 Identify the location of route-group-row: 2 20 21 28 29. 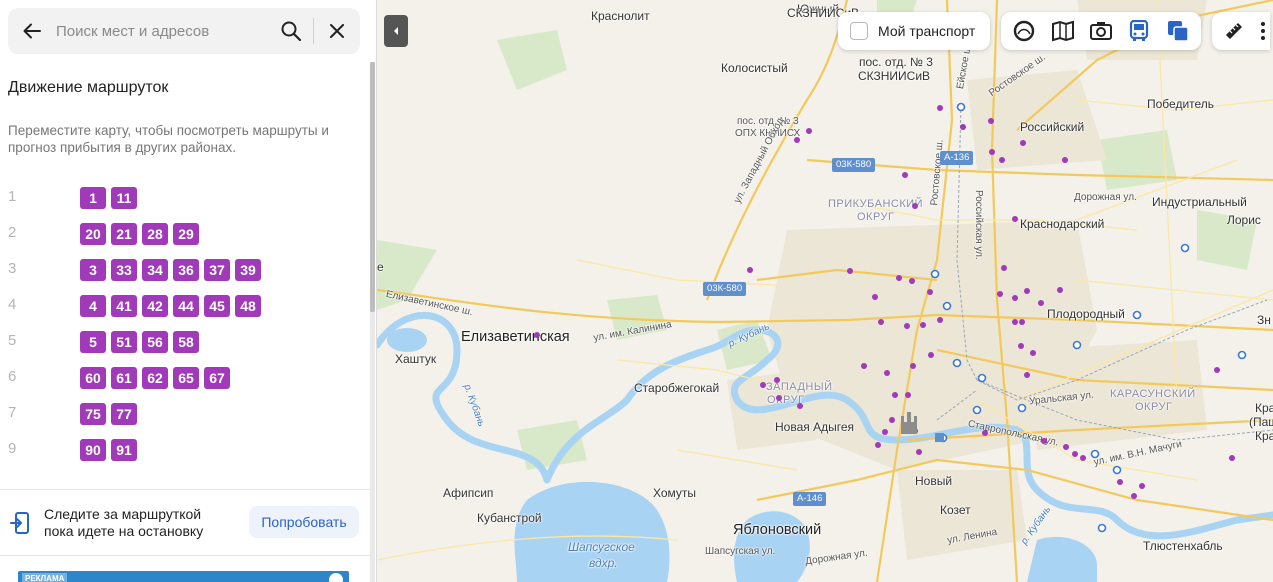
(185, 234).